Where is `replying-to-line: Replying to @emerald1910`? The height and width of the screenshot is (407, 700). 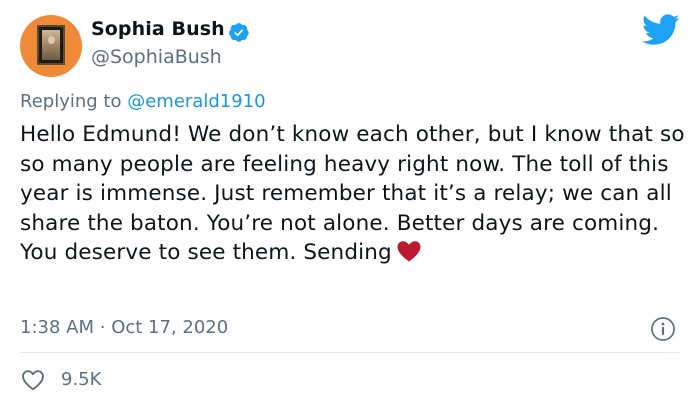 replying-to-line: Replying to @emerald1910 is located at coordinates (143, 101).